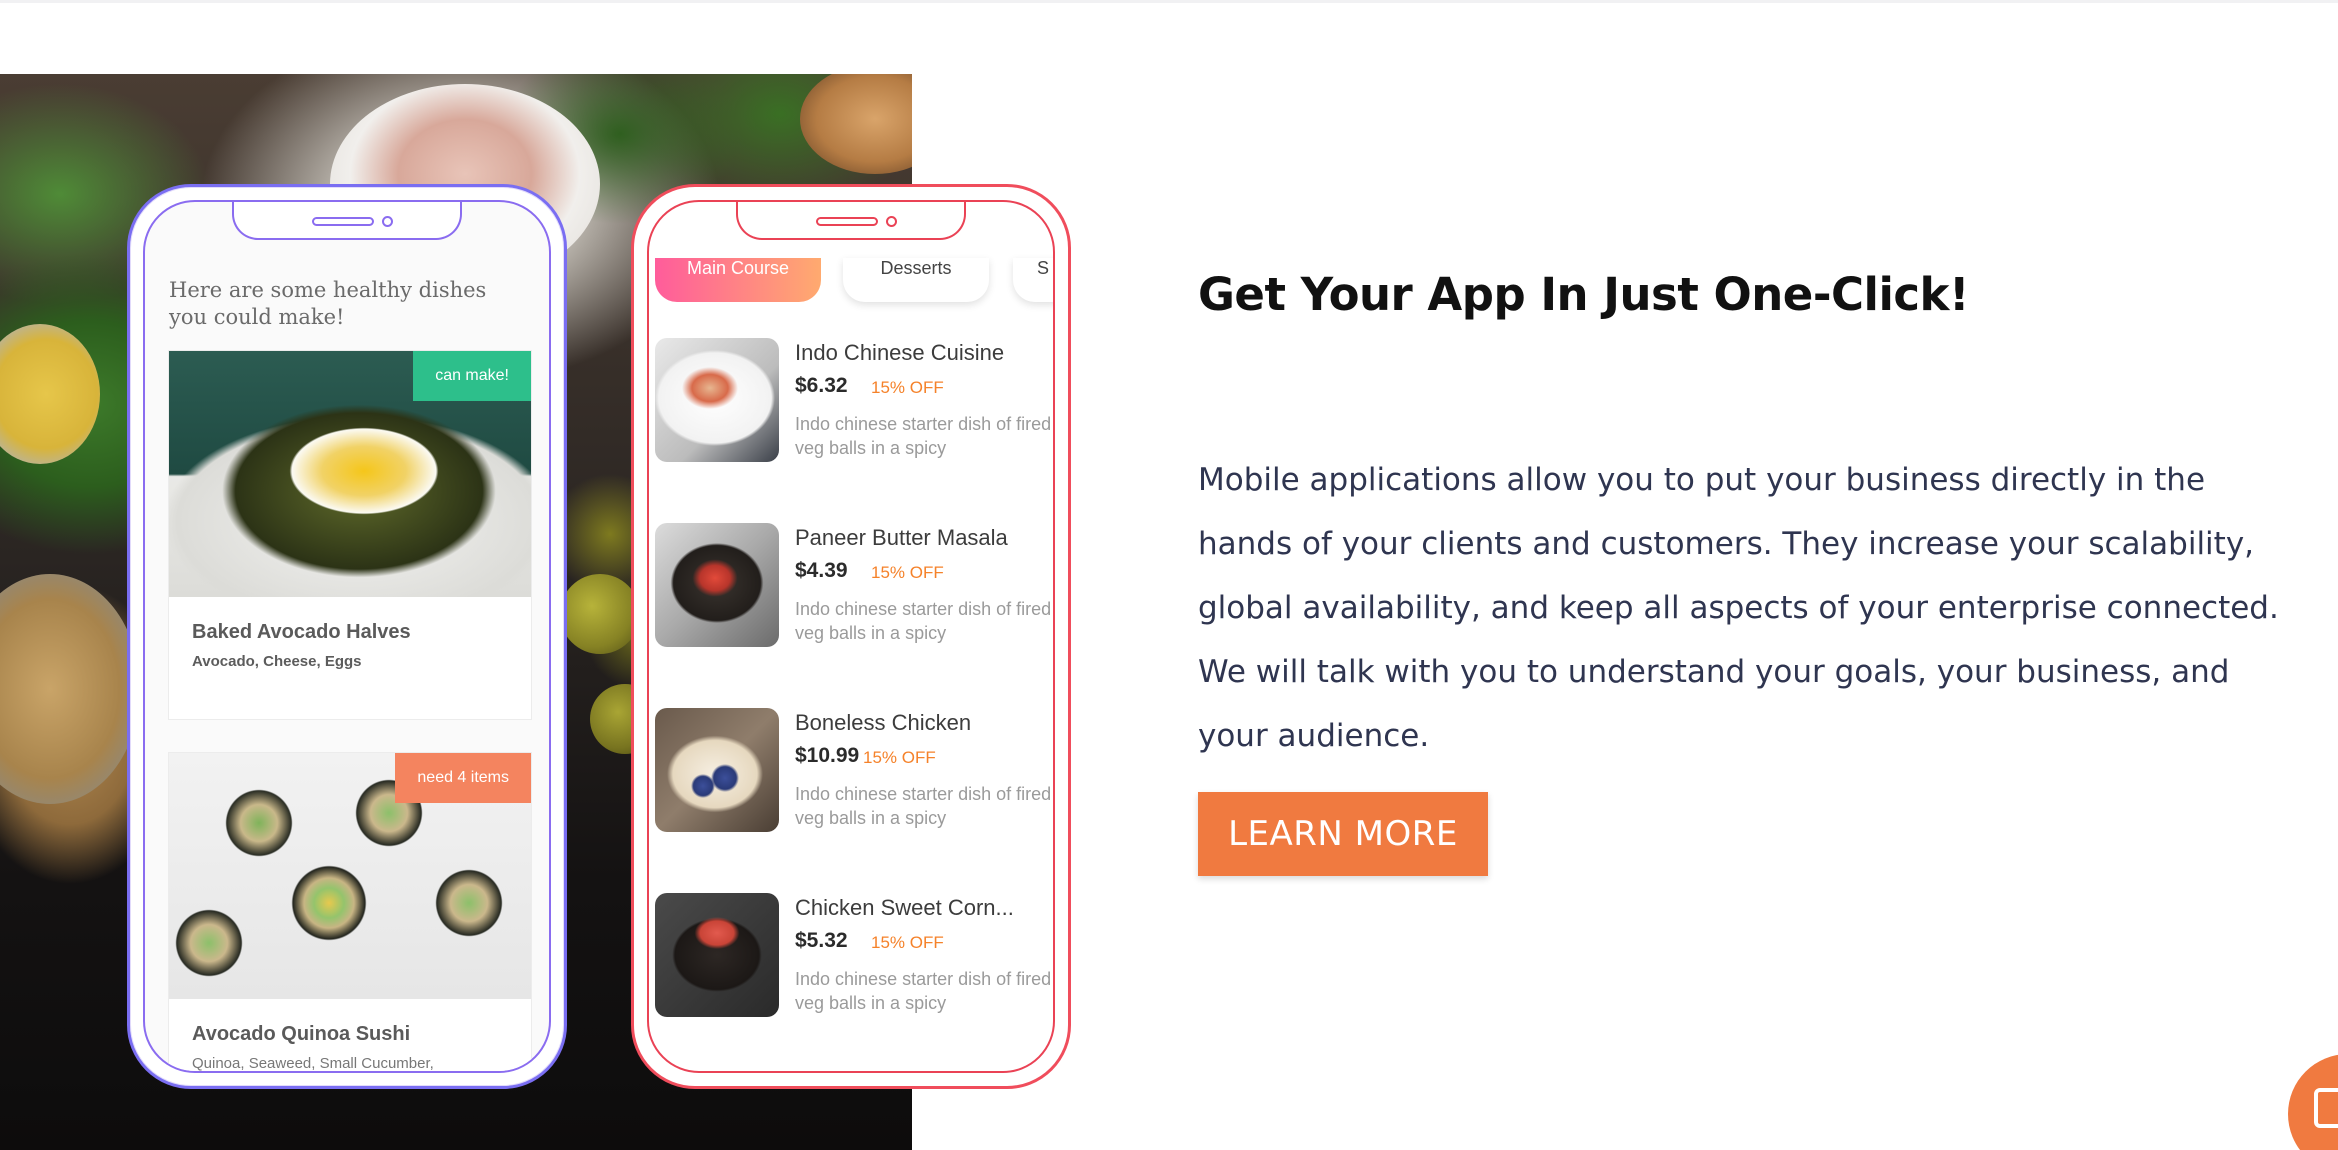 The image size is (2338, 1150). Describe the element at coordinates (821, 940) in the screenshot. I see `menu-item-price: $5.32` at that location.